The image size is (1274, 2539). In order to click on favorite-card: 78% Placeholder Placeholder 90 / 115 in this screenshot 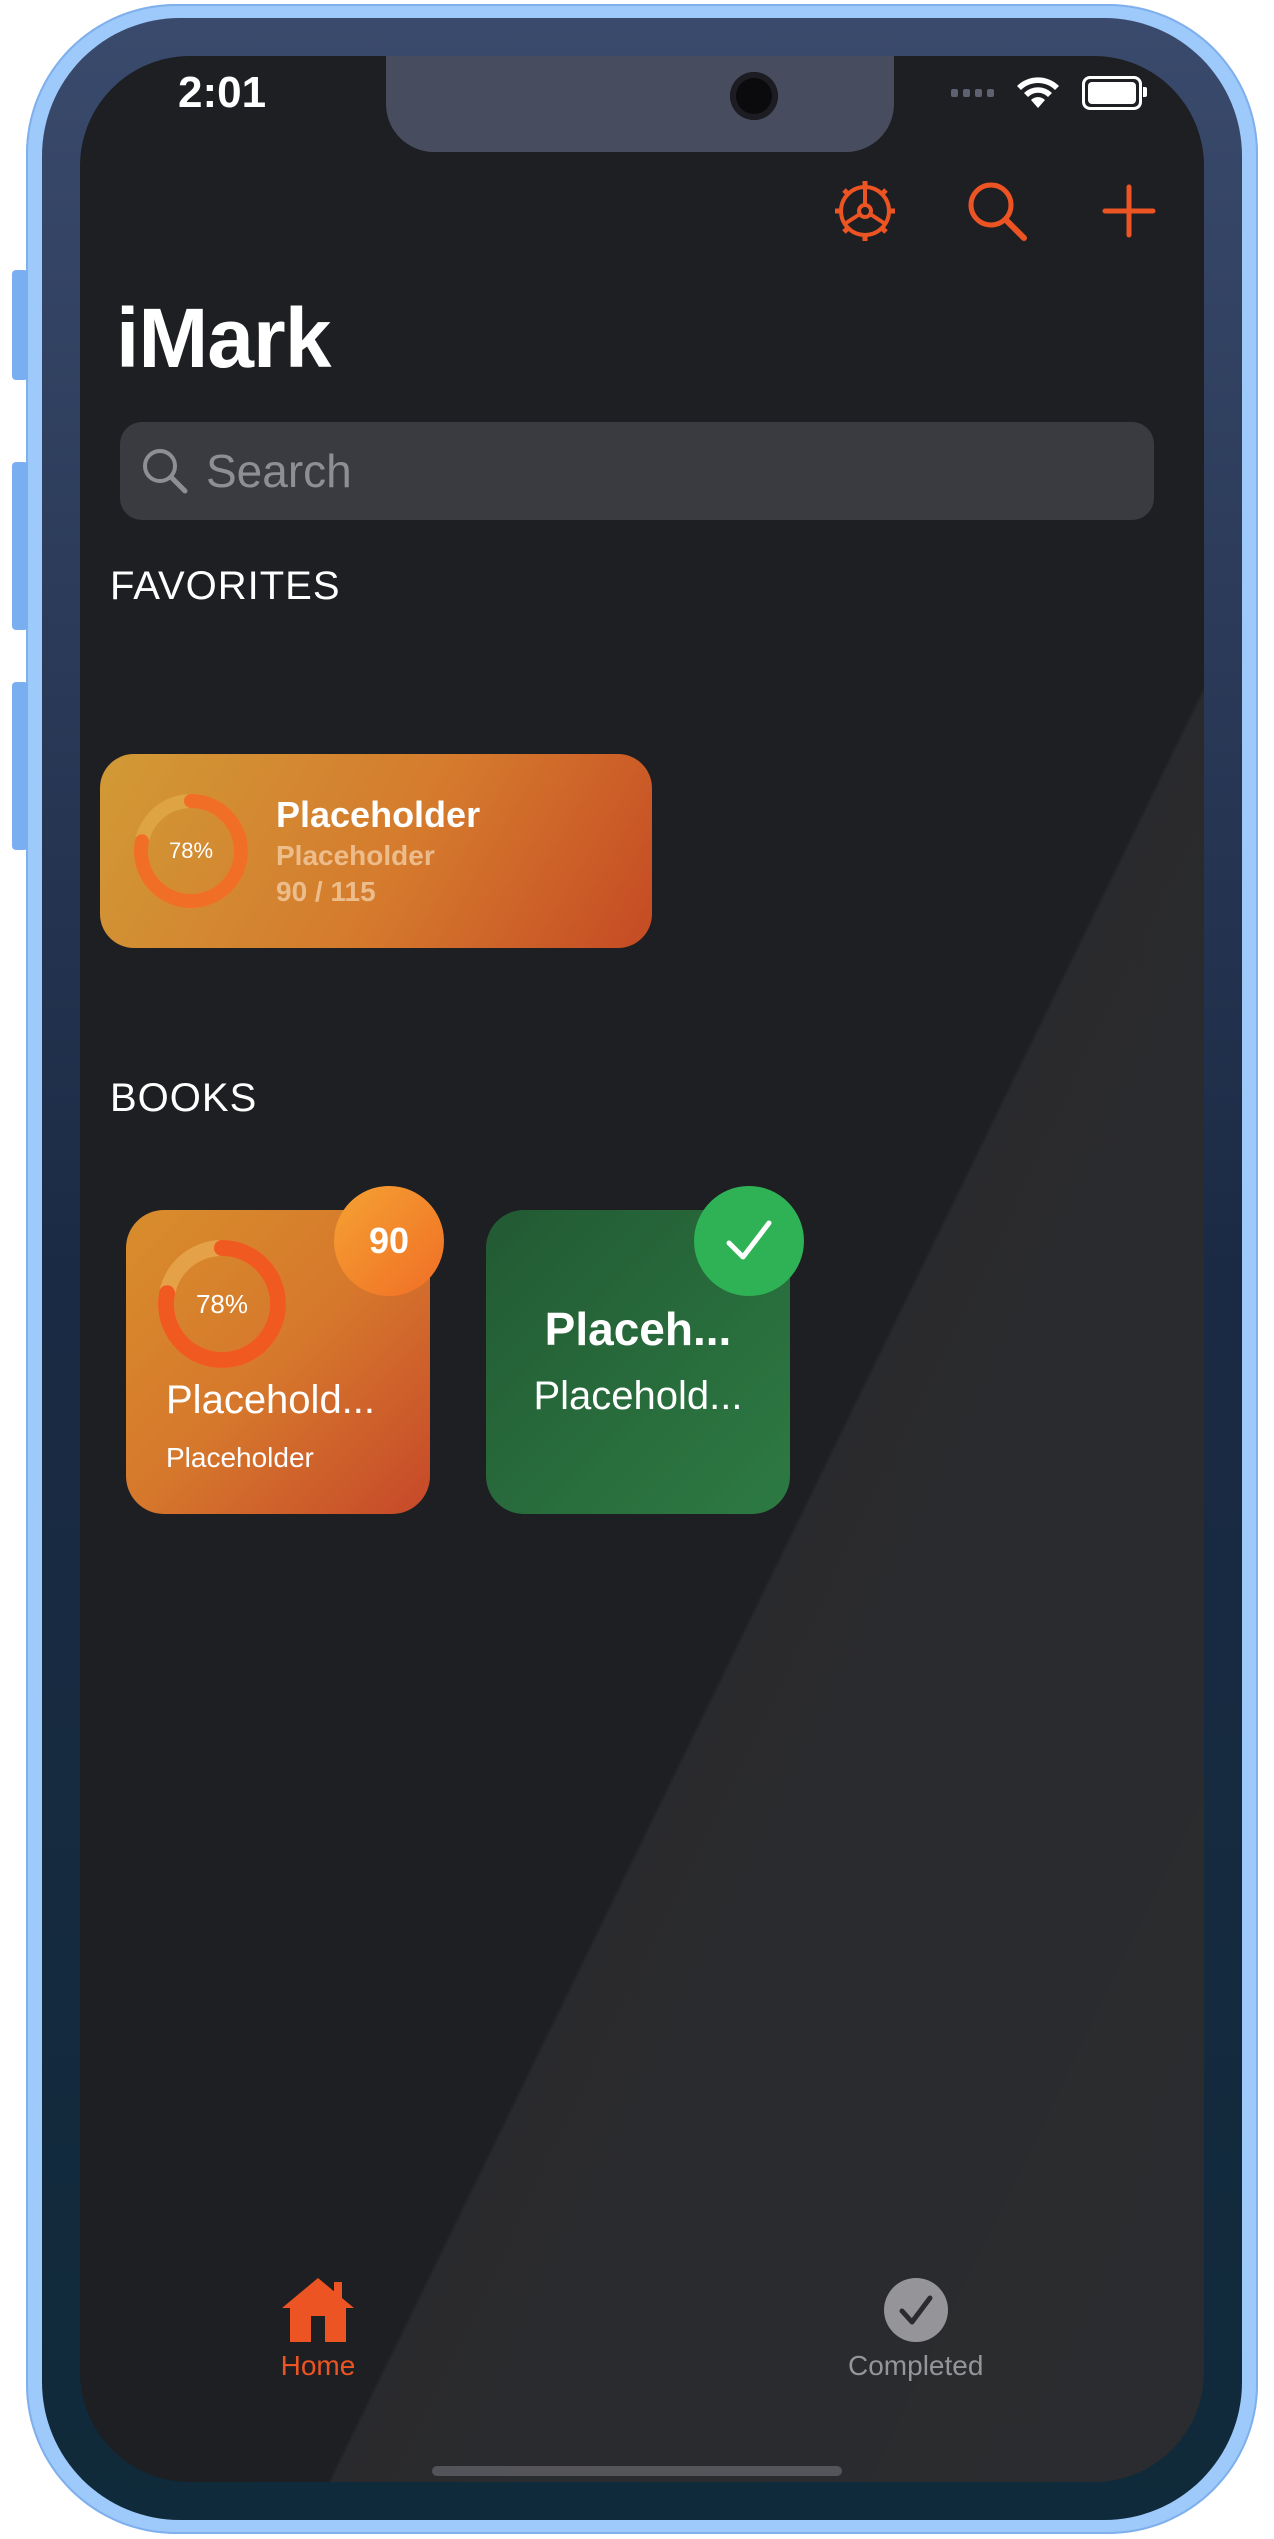, I will do `click(376, 851)`.